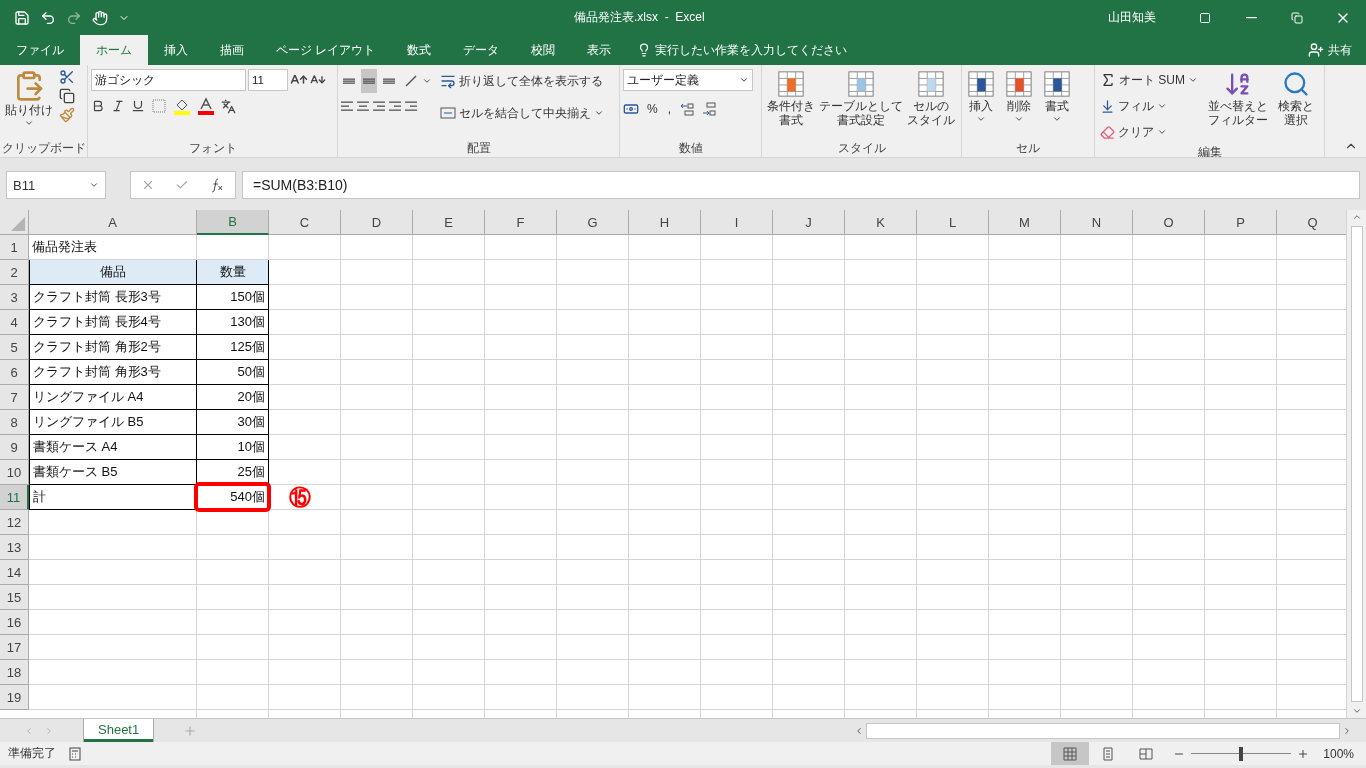 The image size is (1366, 768). I want to click on column-header: D, so click(377, 222).